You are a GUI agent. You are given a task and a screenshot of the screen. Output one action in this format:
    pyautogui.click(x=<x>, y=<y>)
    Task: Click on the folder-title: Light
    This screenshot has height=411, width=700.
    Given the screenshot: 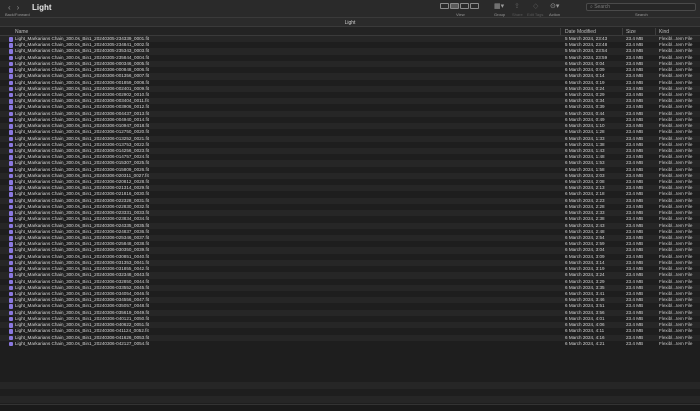 What is the action you would take?
    pyautogui.click(x=350, y=23)
    